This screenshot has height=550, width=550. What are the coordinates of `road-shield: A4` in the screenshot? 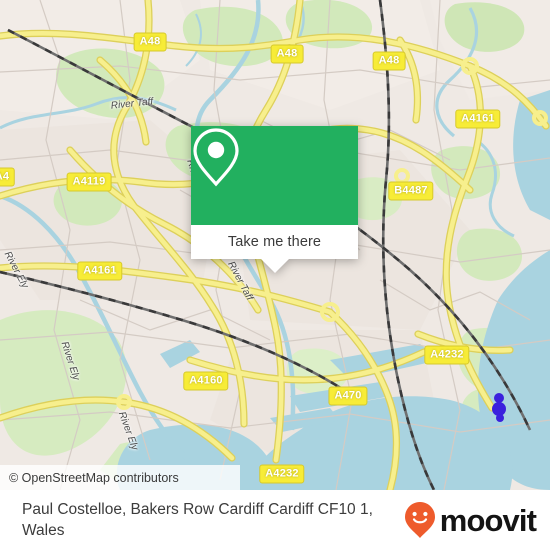 It's located at (8, 177).